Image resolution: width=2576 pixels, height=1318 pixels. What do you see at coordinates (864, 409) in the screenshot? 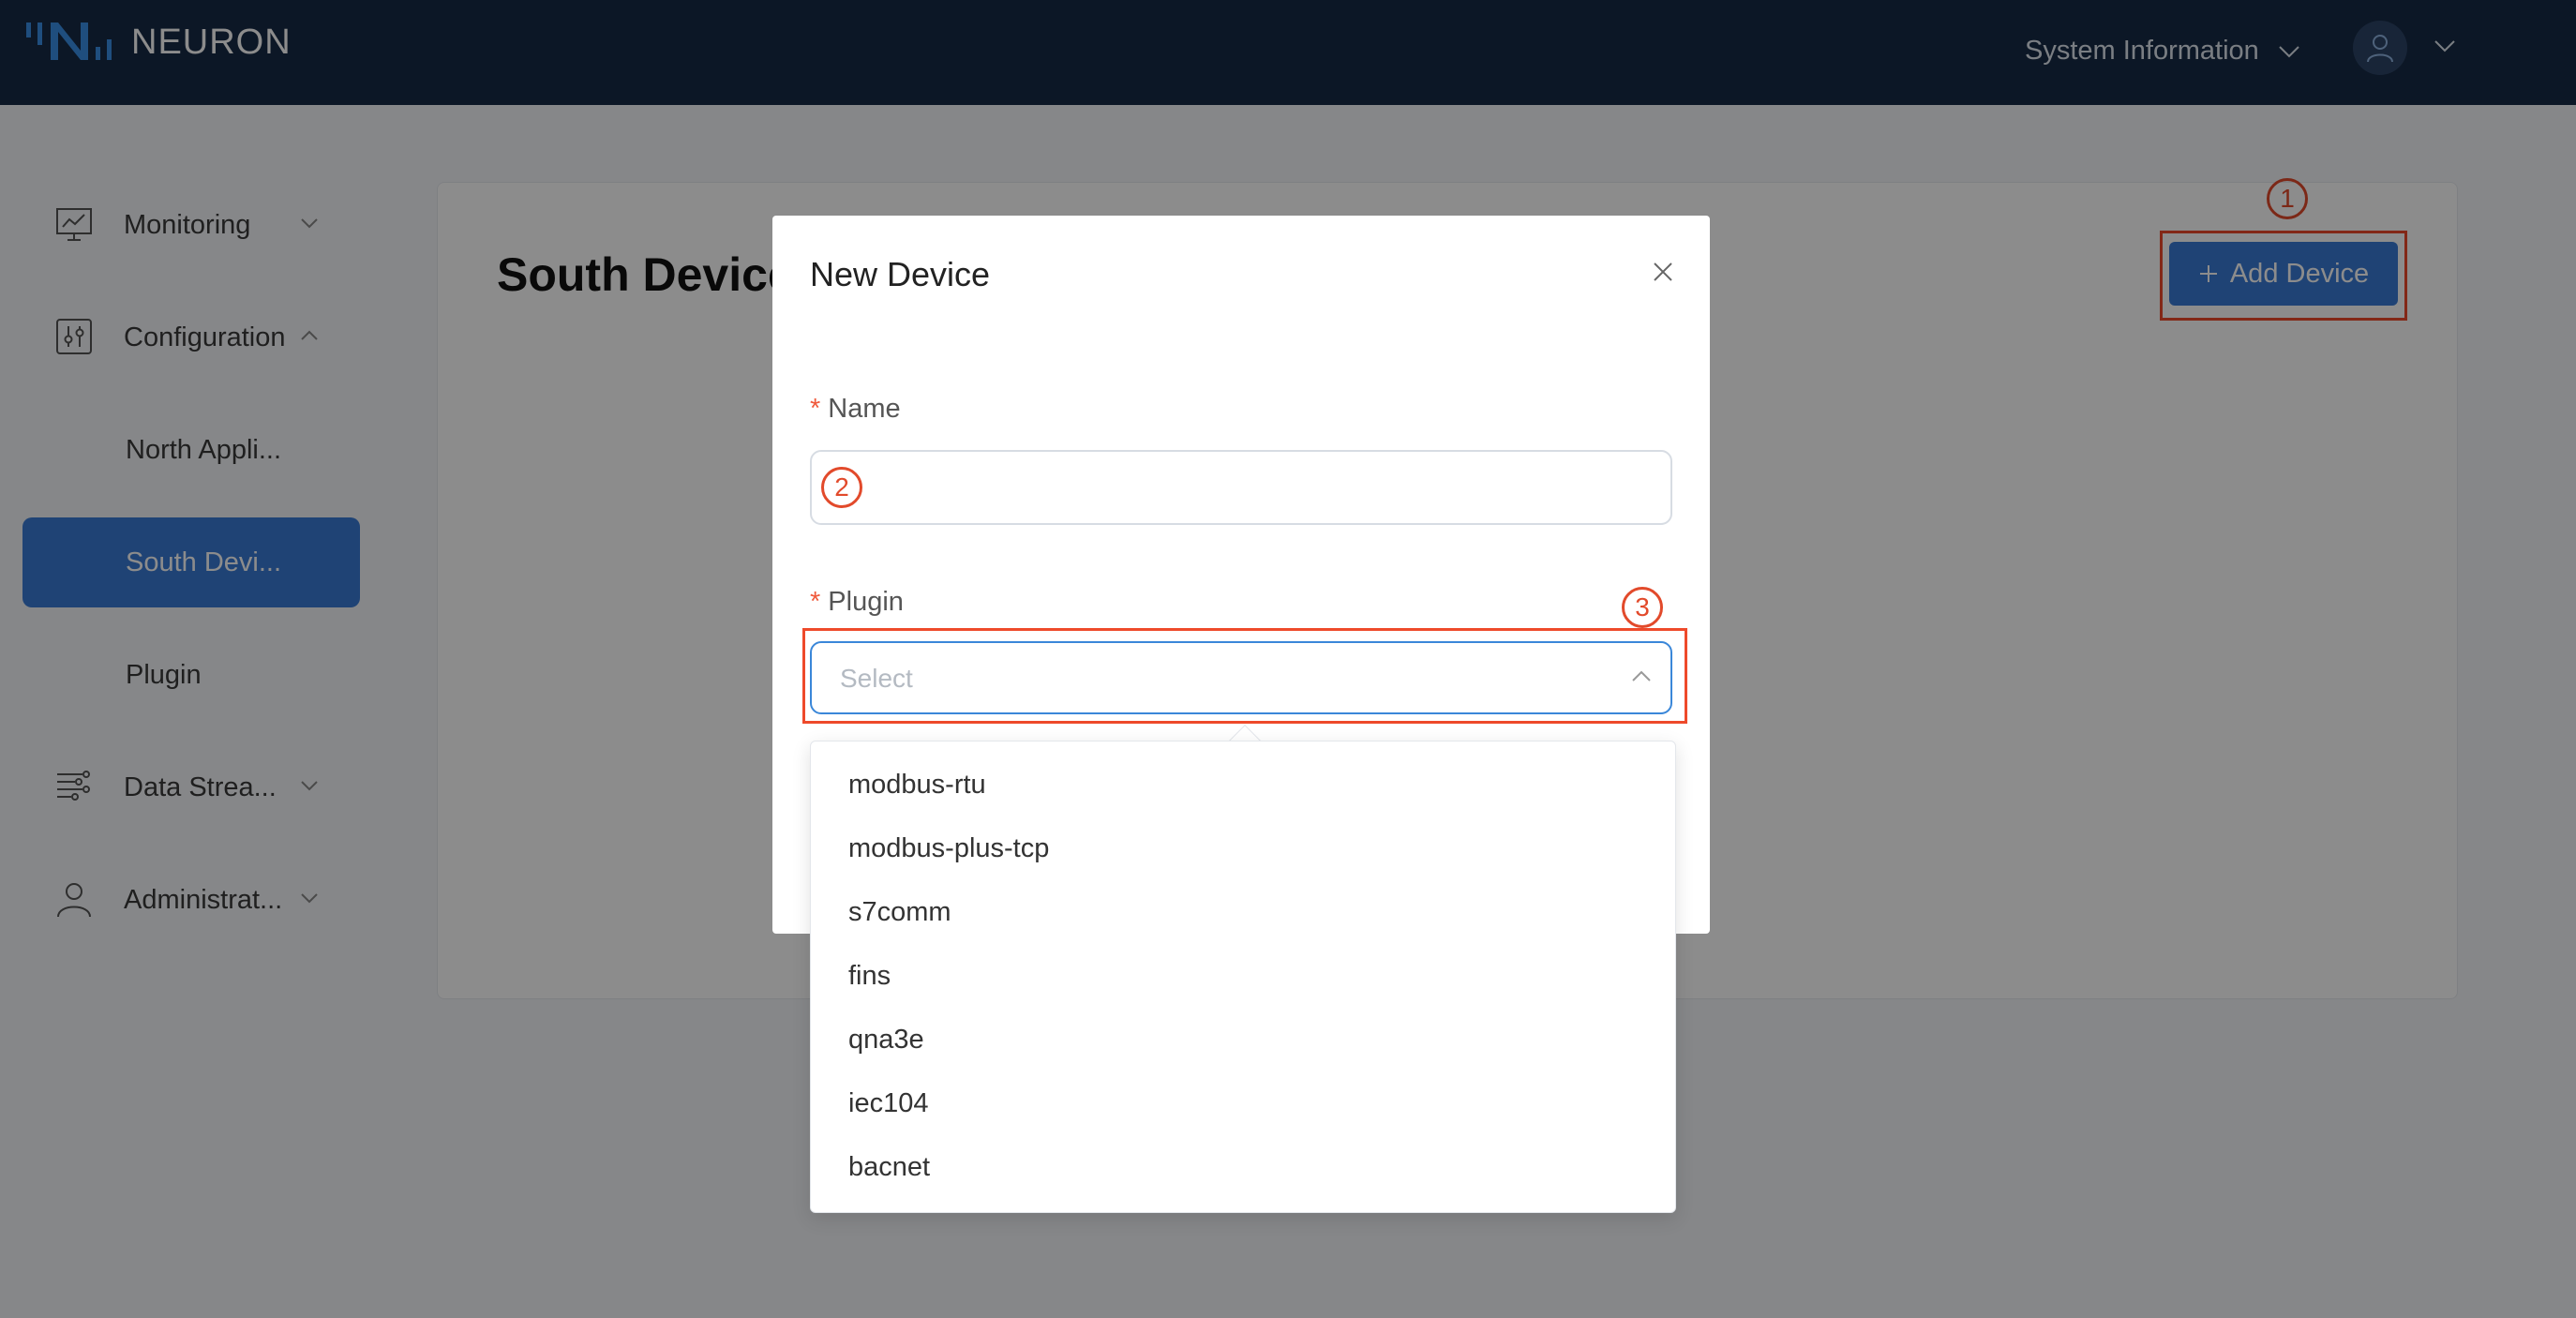
I see `name-label-text: Name` at bounding box center [864, 409].